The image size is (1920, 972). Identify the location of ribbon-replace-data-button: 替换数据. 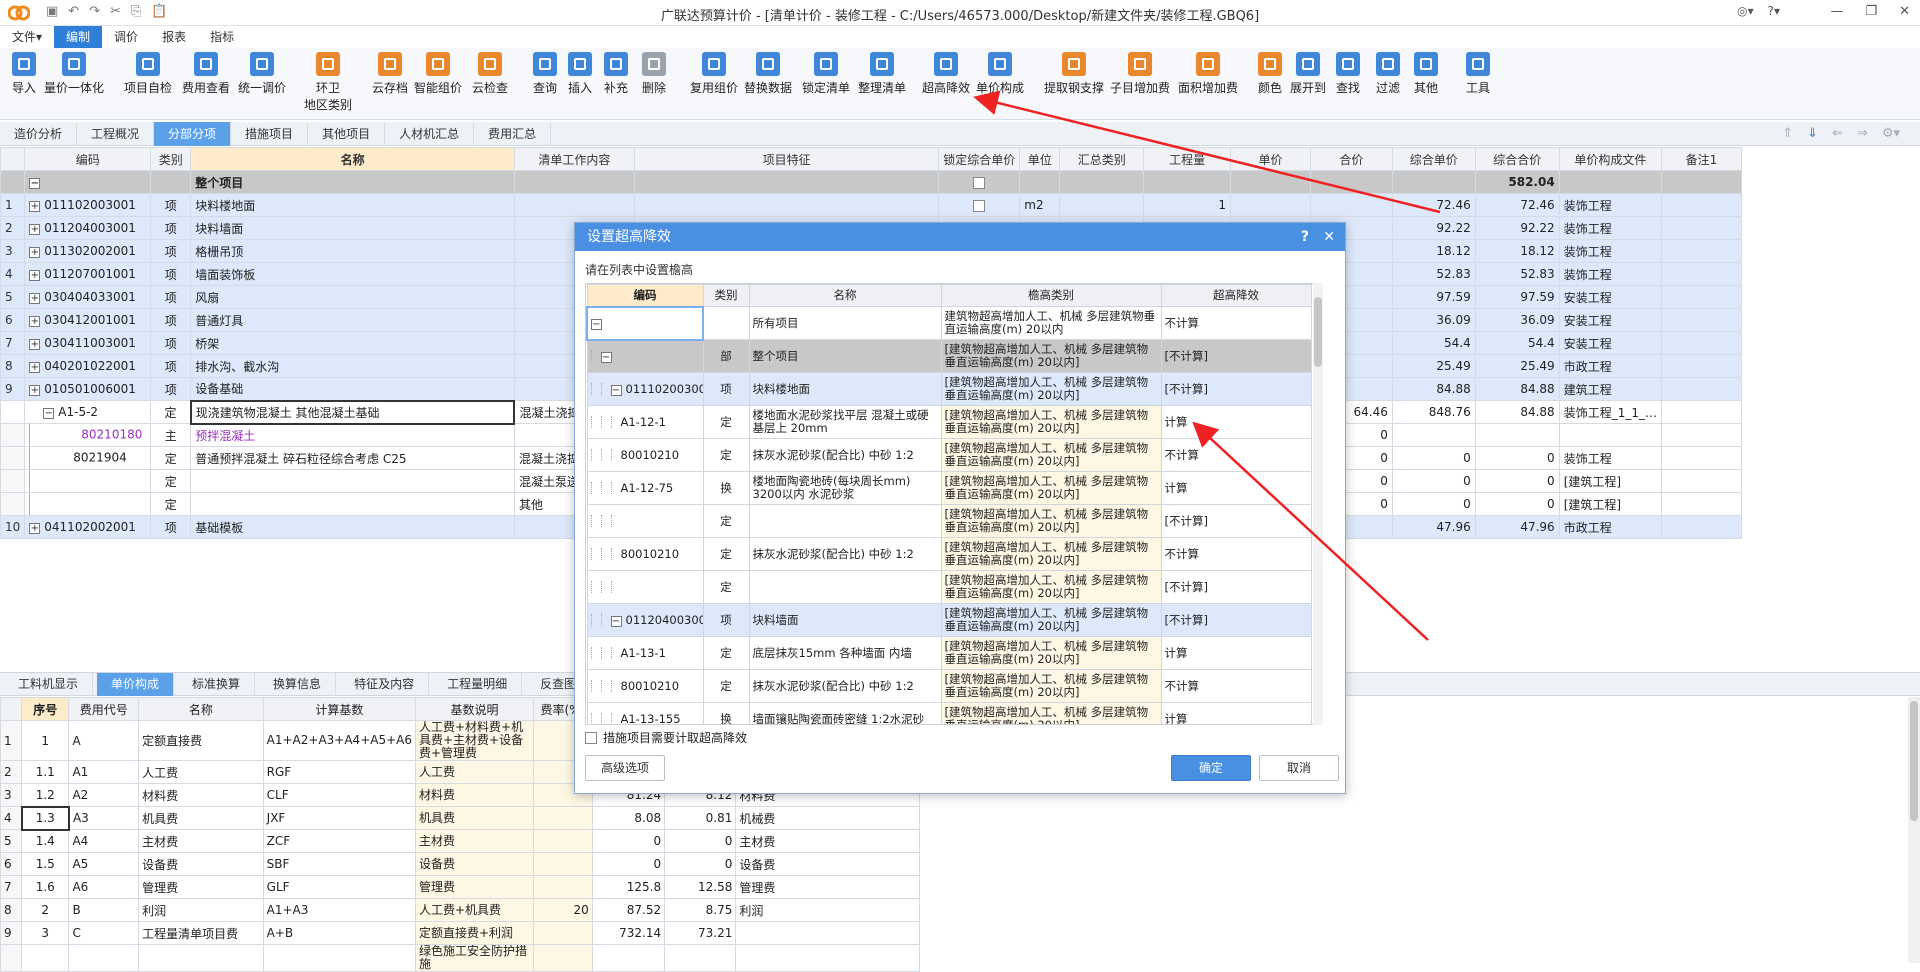
(768, 74).